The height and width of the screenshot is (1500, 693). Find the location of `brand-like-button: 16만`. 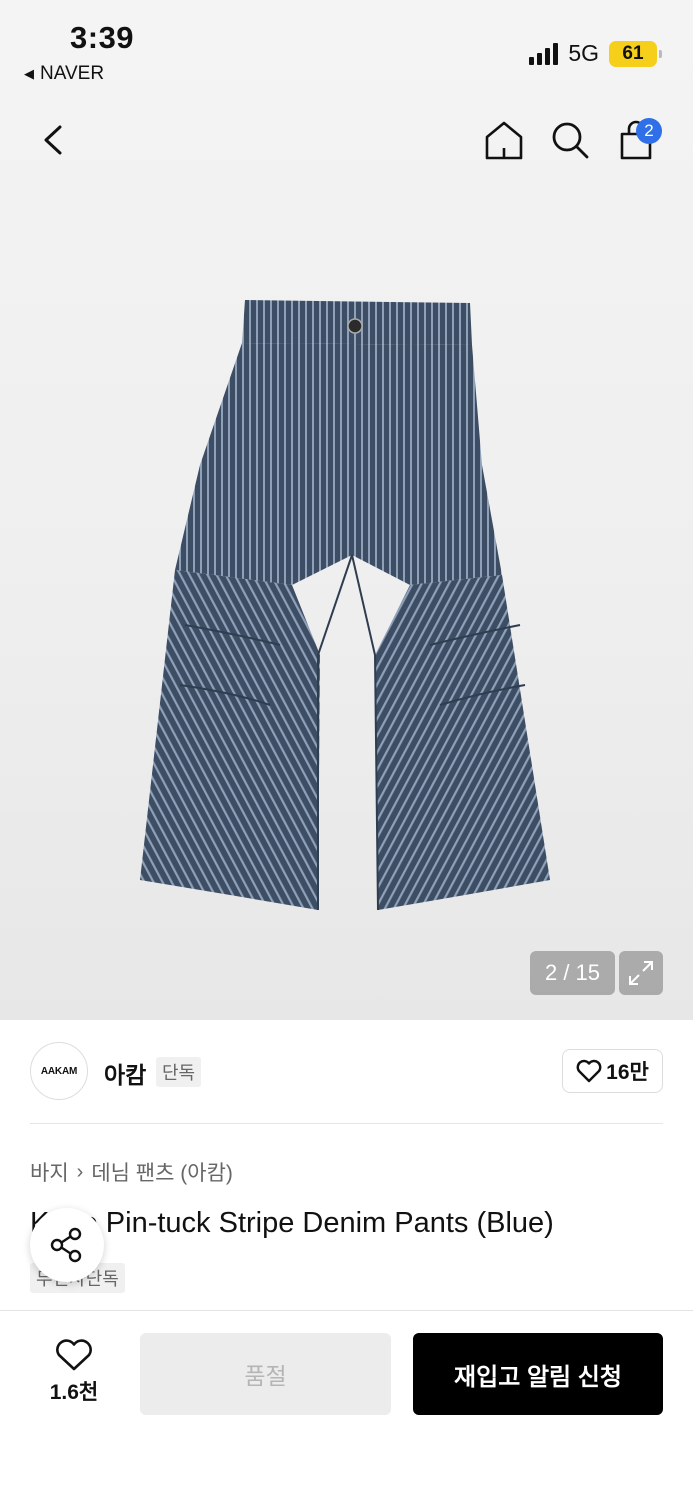

brand-like-button: 16만 is located at coordinates (612, 1071).